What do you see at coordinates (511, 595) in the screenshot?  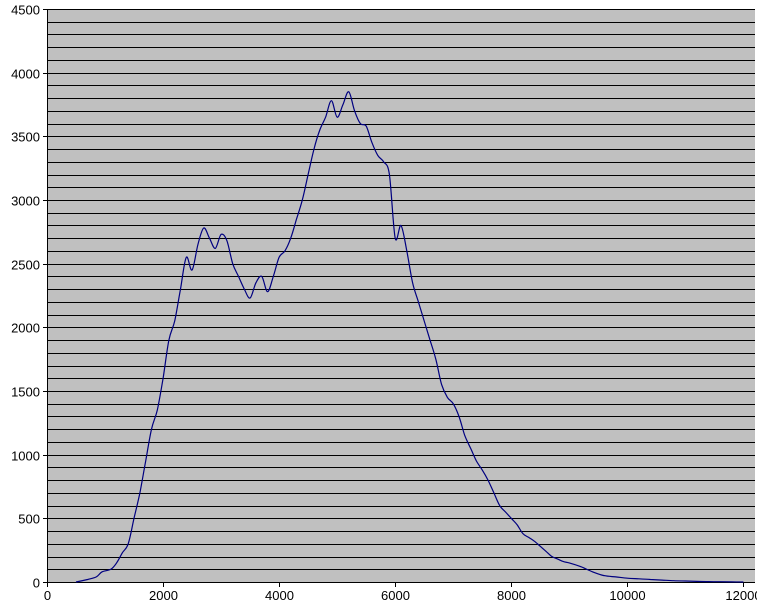 I see `x-tick-label: 8000` at bounding box center [511, 595].